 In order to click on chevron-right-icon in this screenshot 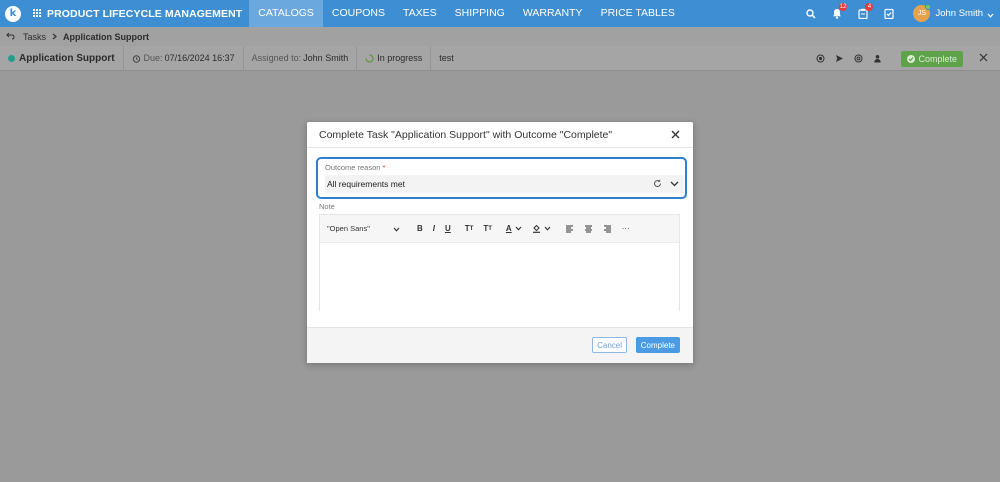, I will do `click(54, 37)`.